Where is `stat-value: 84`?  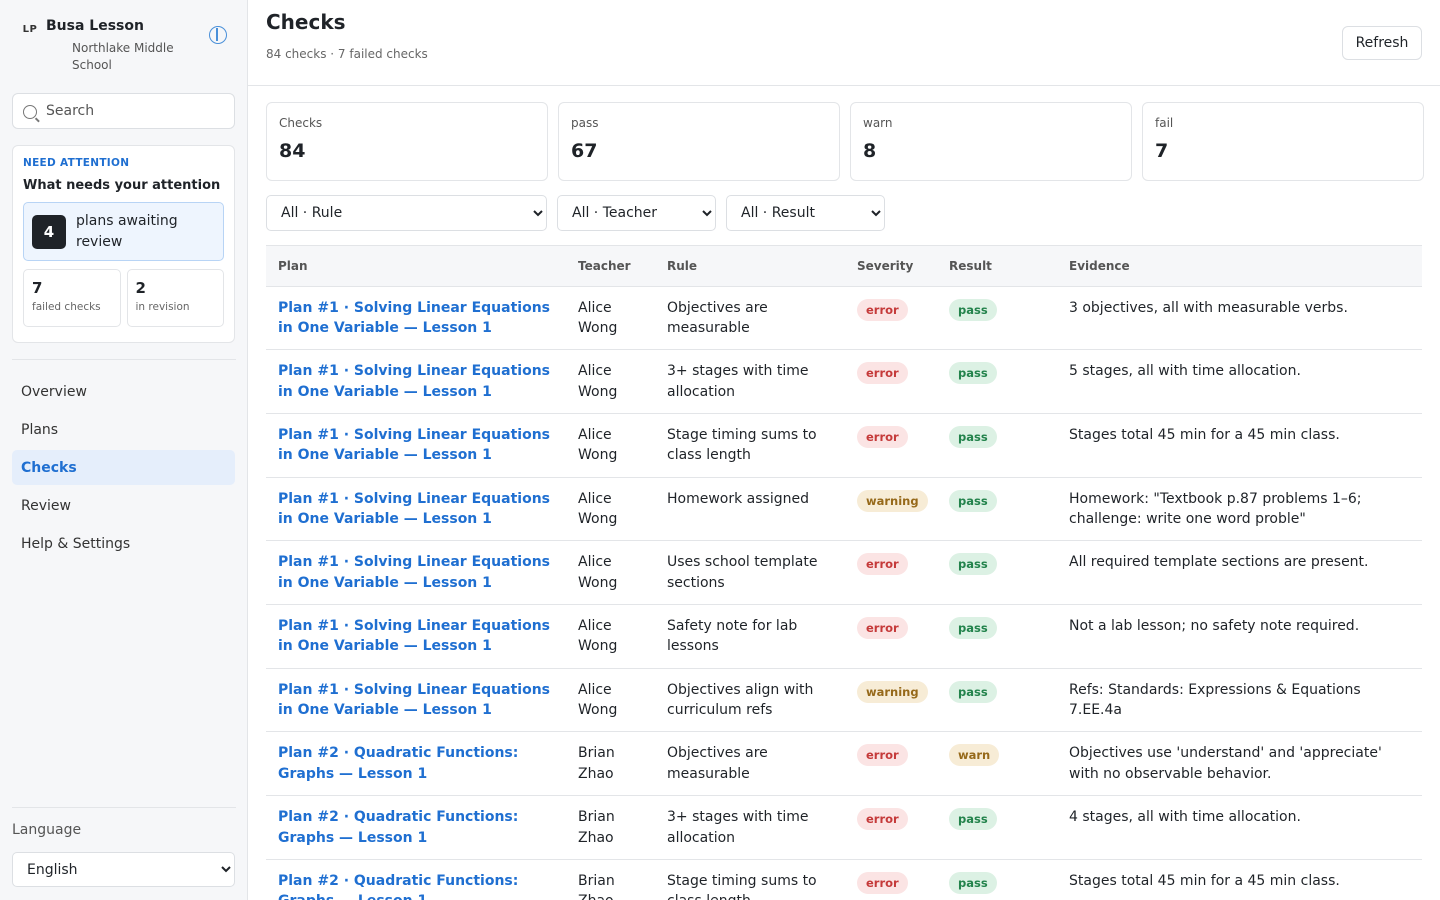
stat-value: 84 is located at coordinates (292, 151).